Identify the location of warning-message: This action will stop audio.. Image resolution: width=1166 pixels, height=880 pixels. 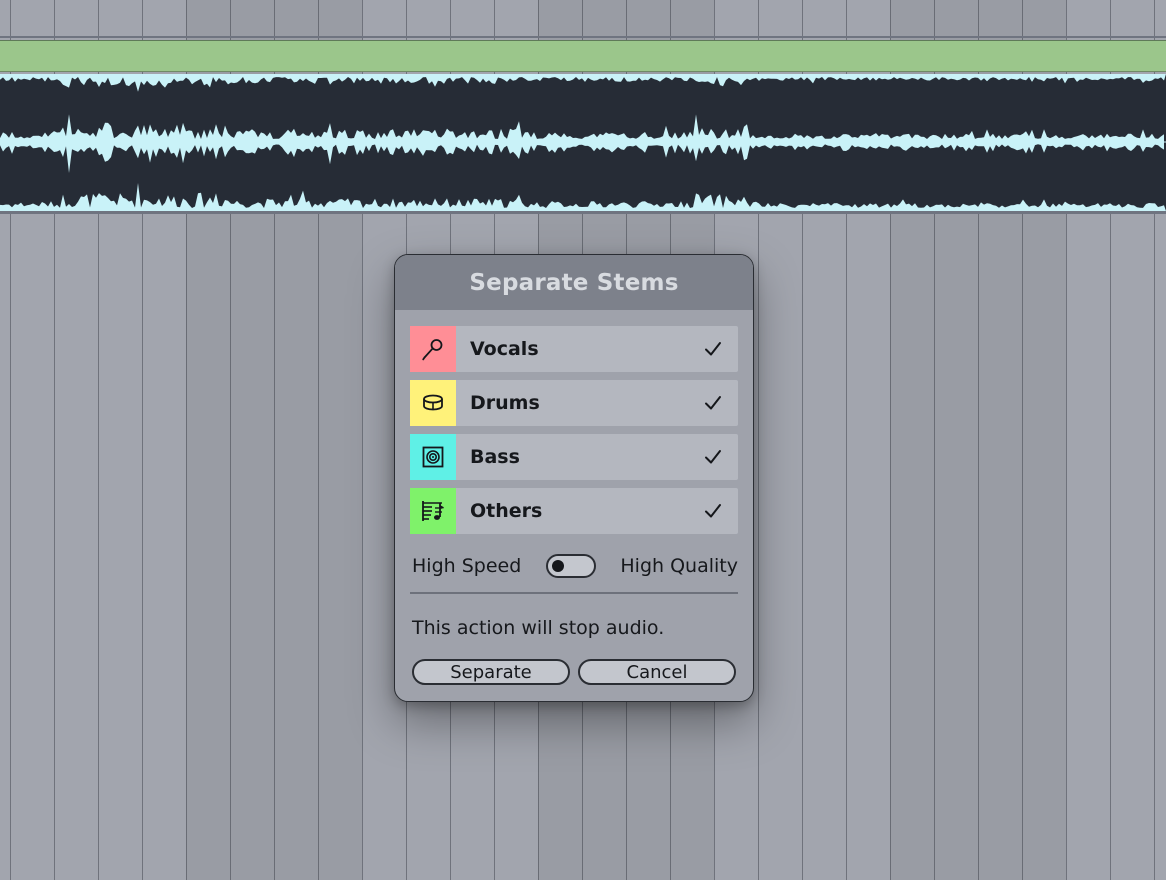
(538, 628).